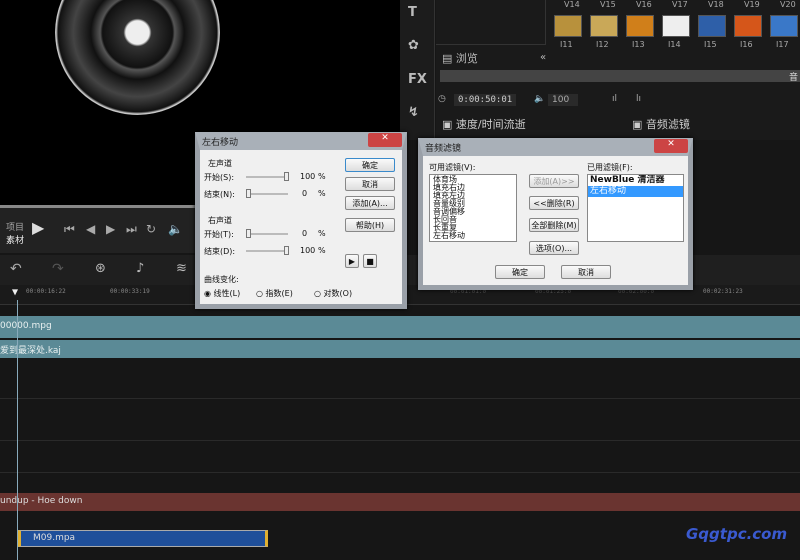 The image size is (800, 560). Describe the element at coordinates (143, 538) in the screenshot. I see `audio-clip: M09.mpa` at that location.